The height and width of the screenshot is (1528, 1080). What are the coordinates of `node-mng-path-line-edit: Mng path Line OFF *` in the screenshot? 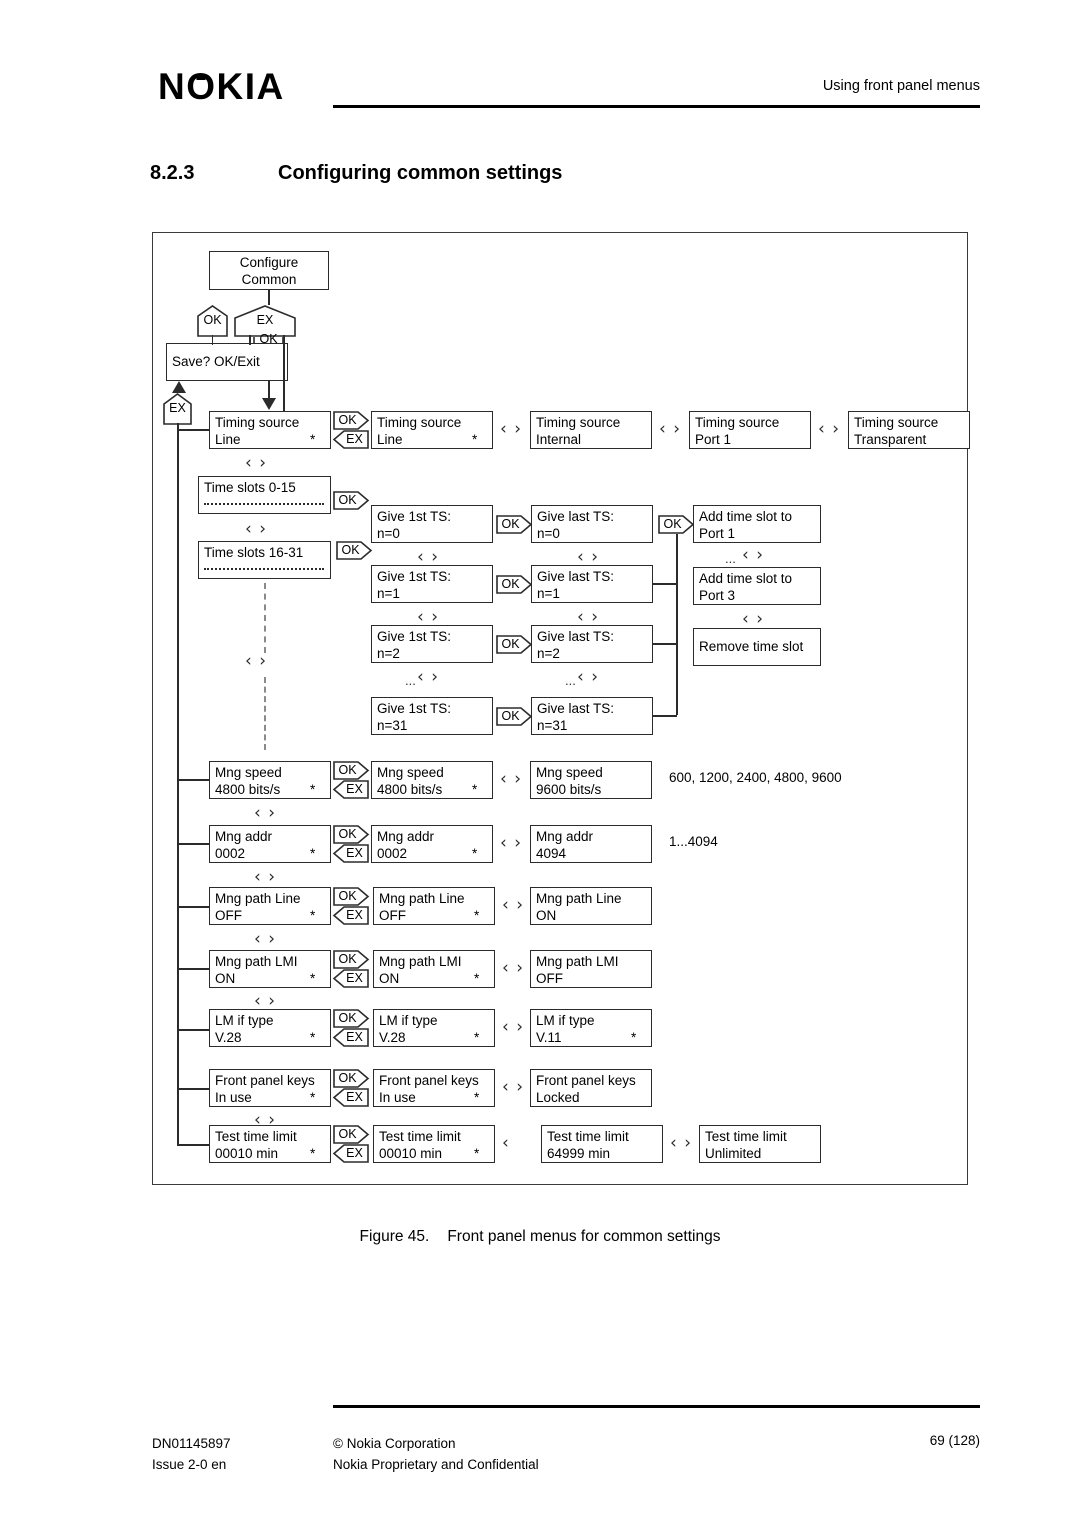 It's located at (434, 906).